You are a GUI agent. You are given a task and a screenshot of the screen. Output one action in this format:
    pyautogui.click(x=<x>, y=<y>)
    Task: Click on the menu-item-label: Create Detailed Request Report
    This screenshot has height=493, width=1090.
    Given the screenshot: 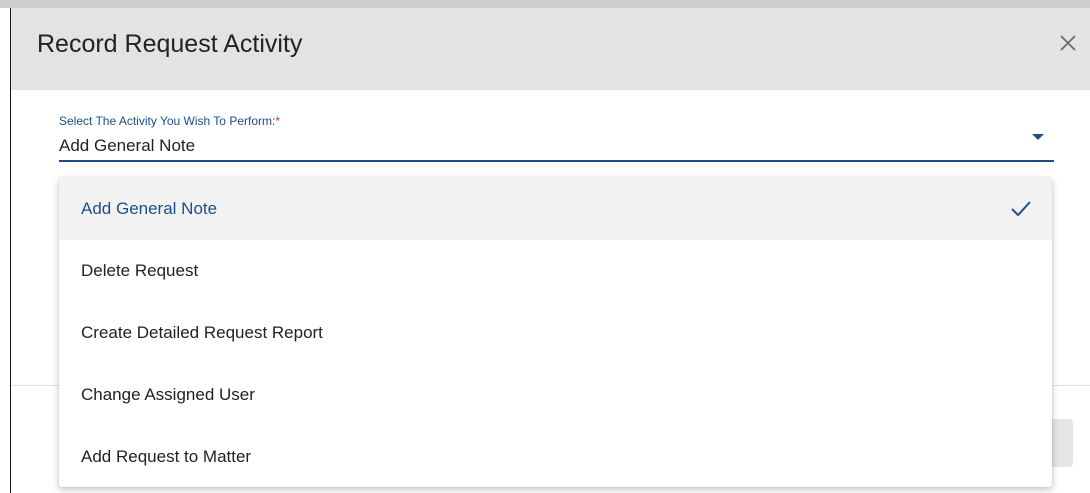 What is the action you would take?
    pyautogui.click(x=202, y=332)
    